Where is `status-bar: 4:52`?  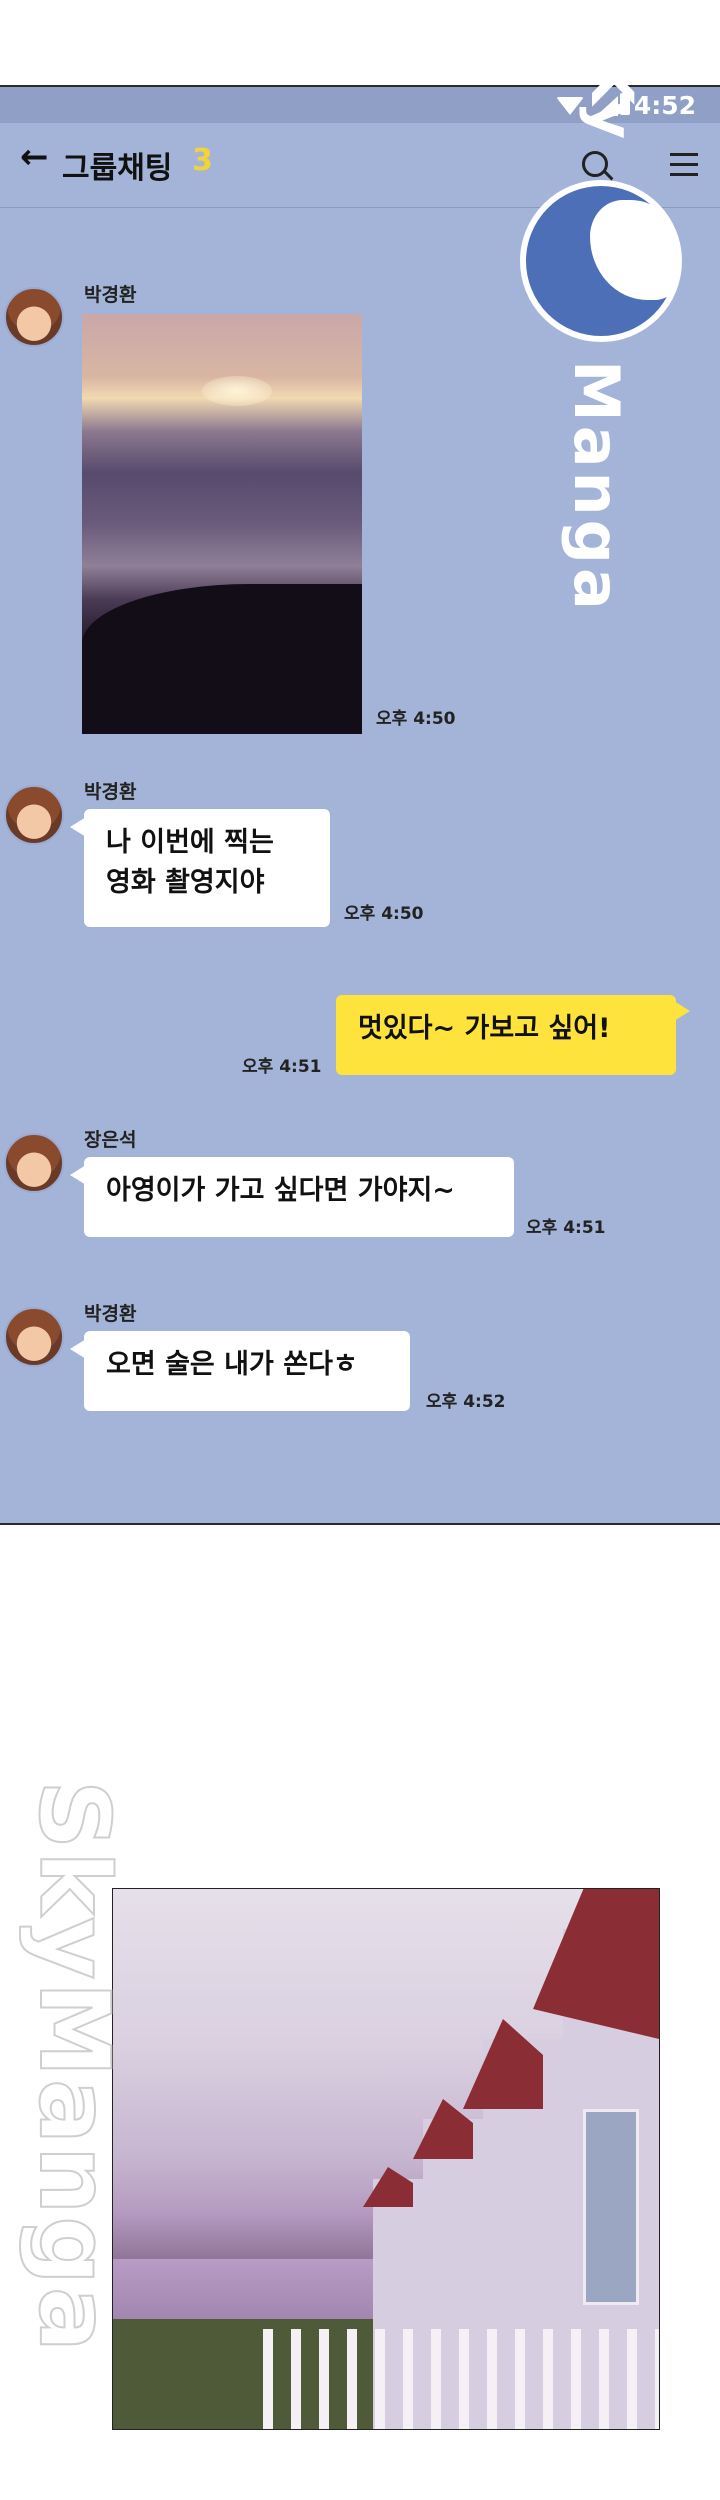
status-bar: 4:52 is located at coordinates (360, 105).